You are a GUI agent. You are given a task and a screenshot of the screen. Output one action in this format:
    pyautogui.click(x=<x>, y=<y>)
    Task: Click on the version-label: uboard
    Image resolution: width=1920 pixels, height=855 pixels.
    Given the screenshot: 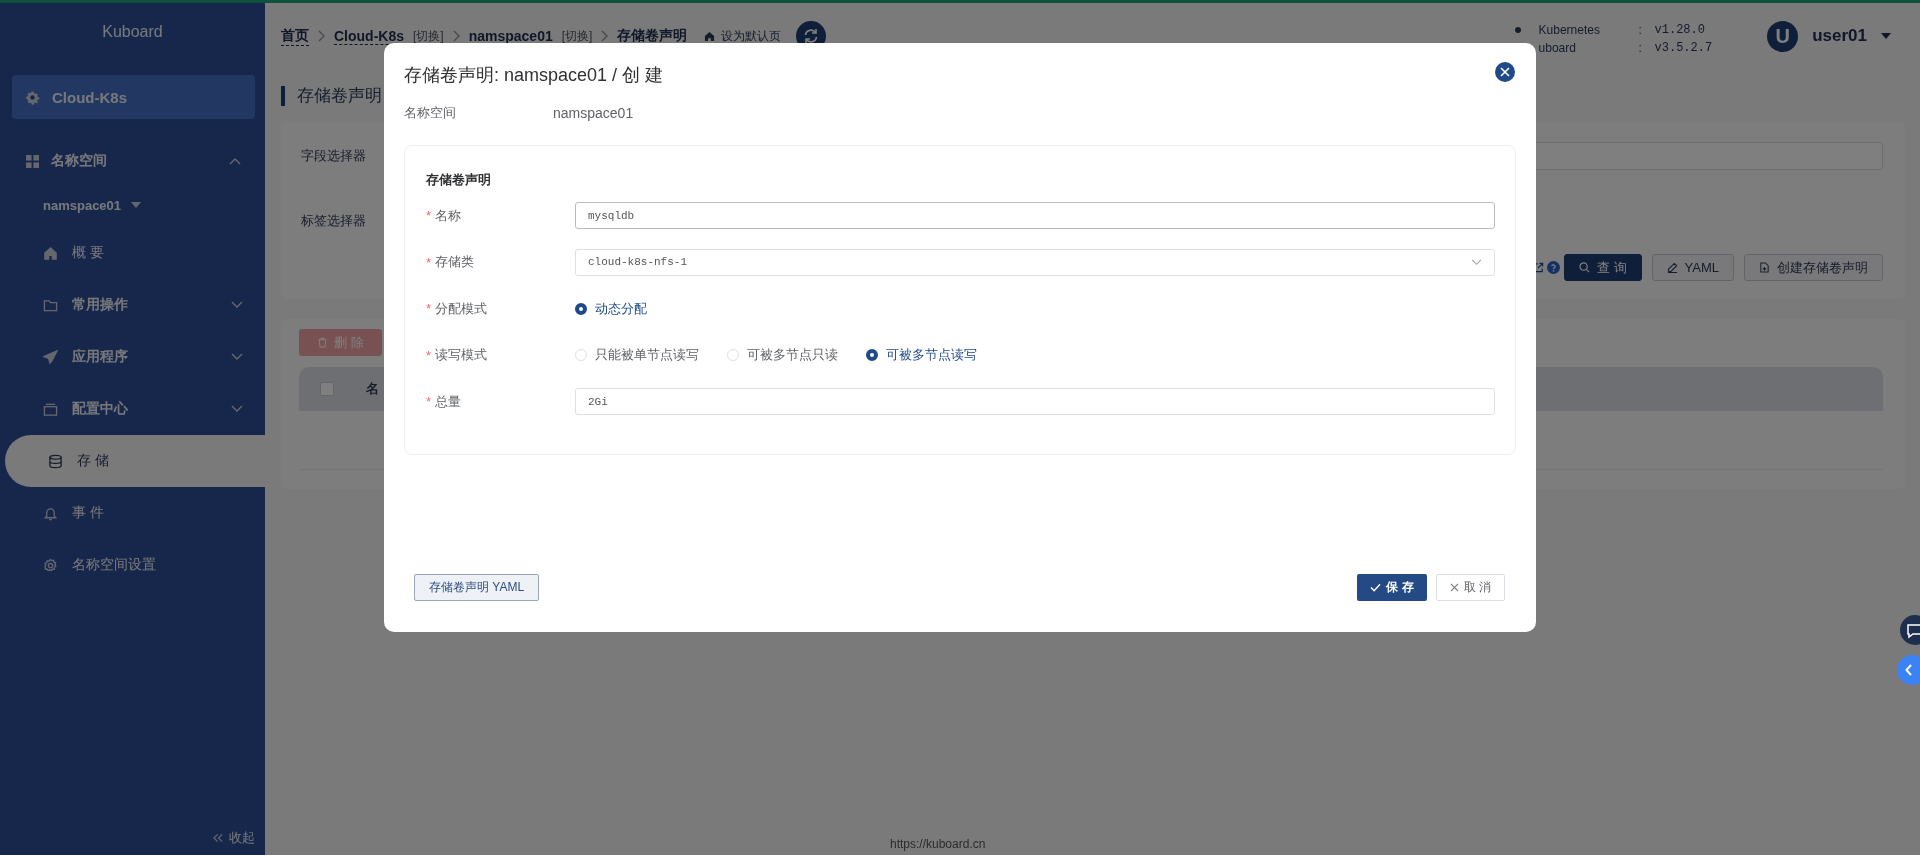 What is the action you would take?
    pyautogui.click(x=1557, y=48)
    